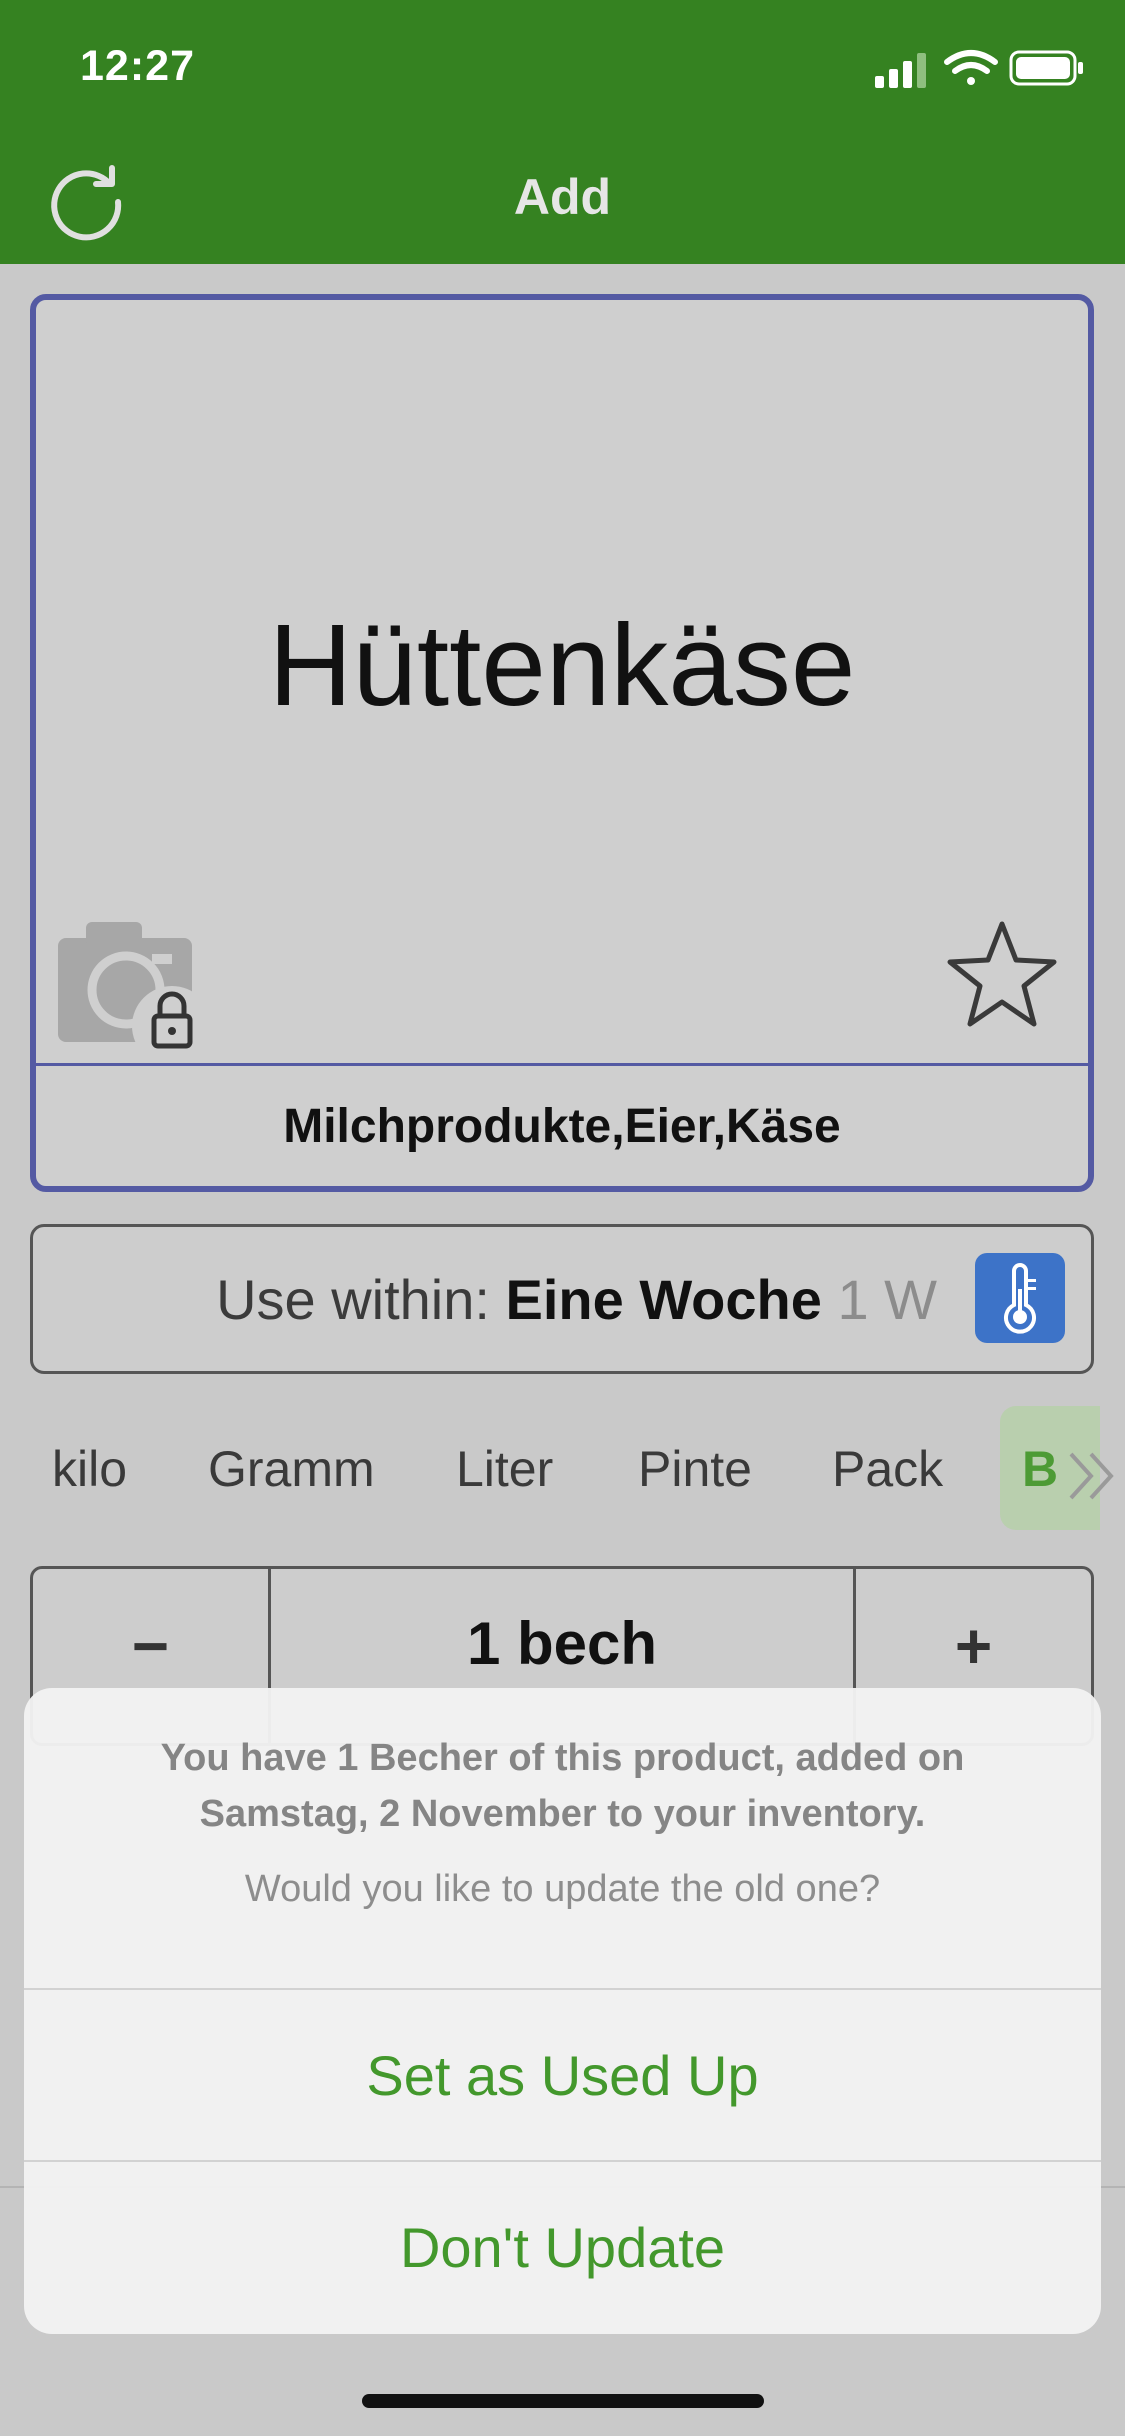 The image size is (1125, 2436). Describe the element at coordinates (563, 2401) in the screenshot. I see `home-indicator` at that location.